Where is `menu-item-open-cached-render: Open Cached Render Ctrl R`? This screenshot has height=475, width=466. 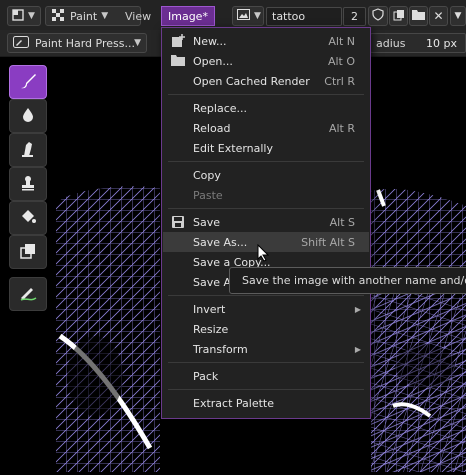 menu-item-open-cached-render: Open Cached Render Ctrl R is located at coordinates (266, 81).